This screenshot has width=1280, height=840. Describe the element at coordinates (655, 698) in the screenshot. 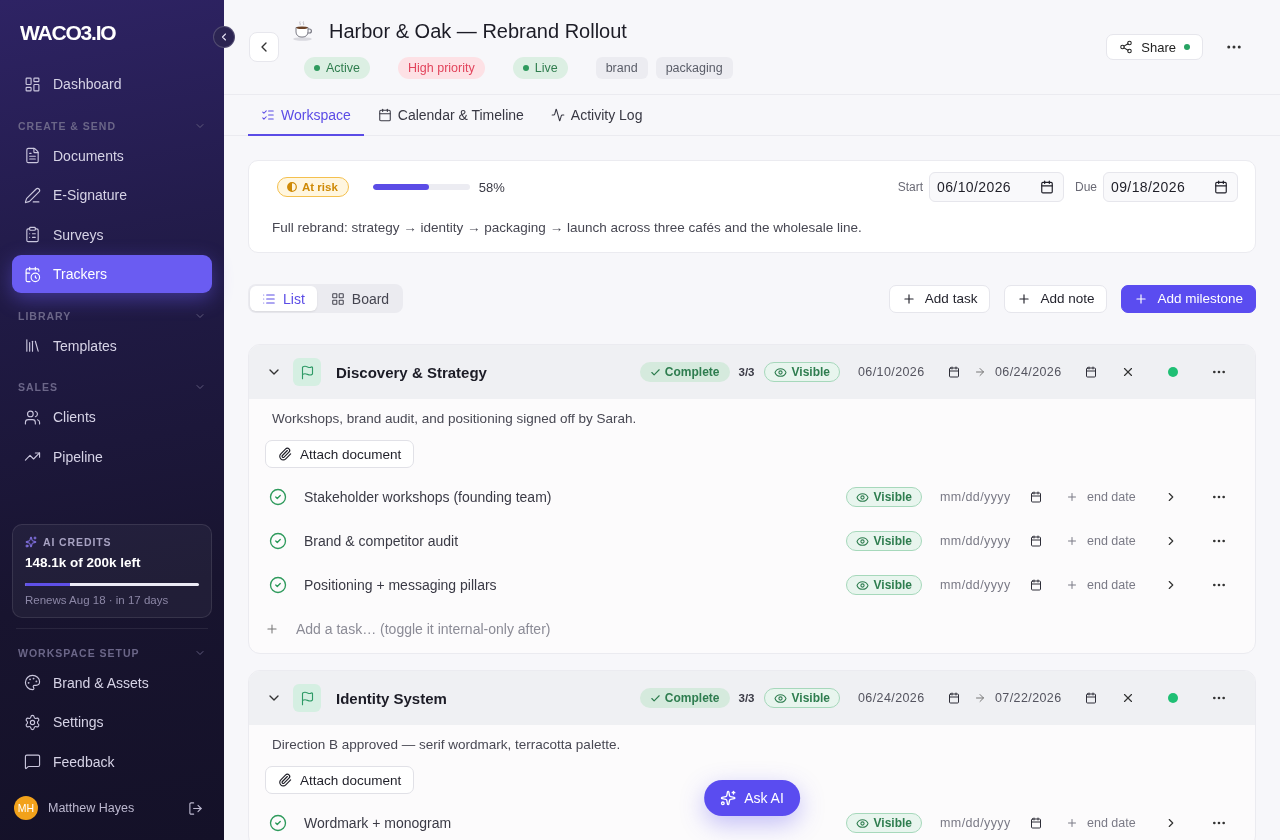

I see `check-icon` at that location.